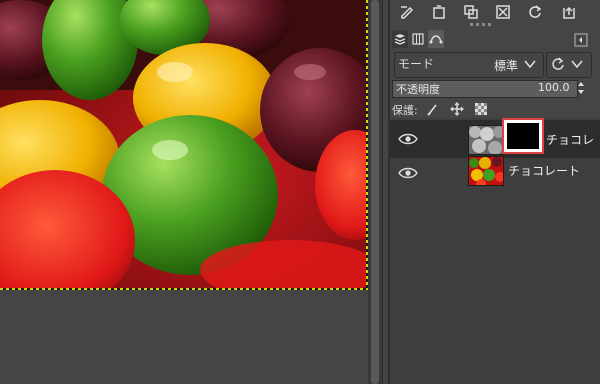 The height and width of the screenshot is (384, 600). Describe the element at coordinates (544, 170) in the screenshot. I see `layer-name: チョコレート` at that location.